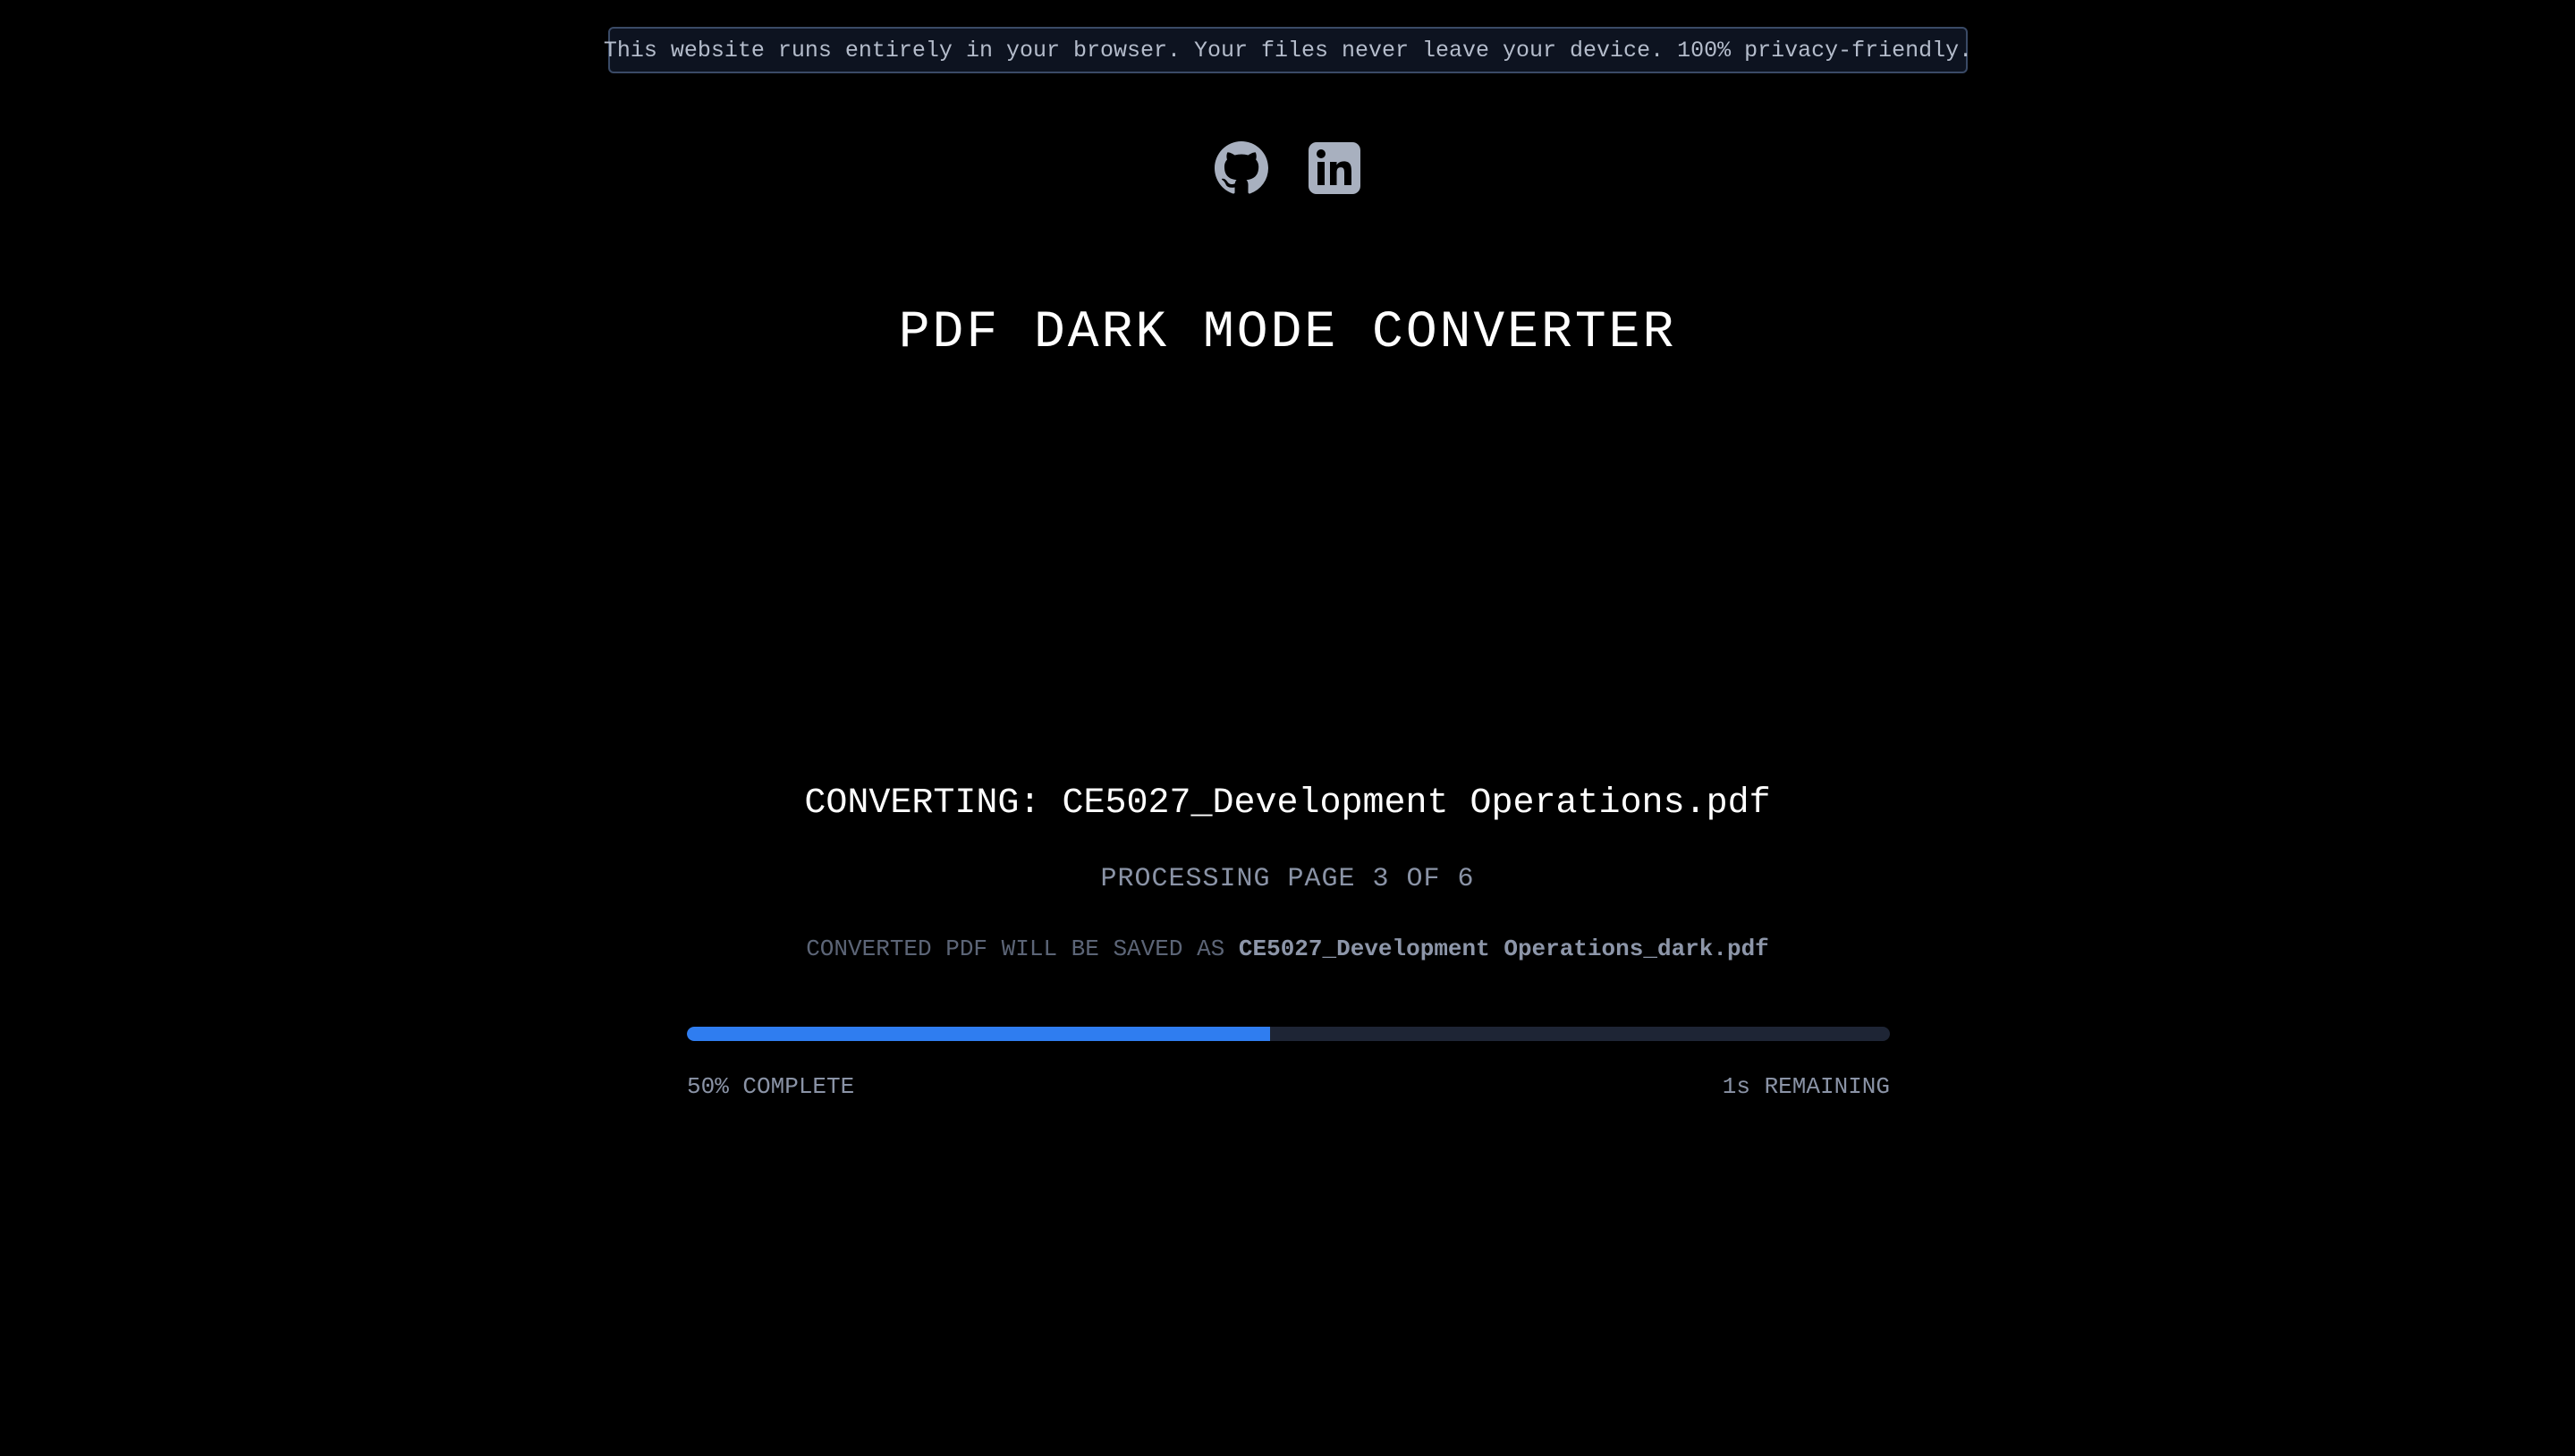  Describe the element at coordinates (1806, 1086) in the screenshot. I see `time-remaining: 1s REMAINING` at that location.